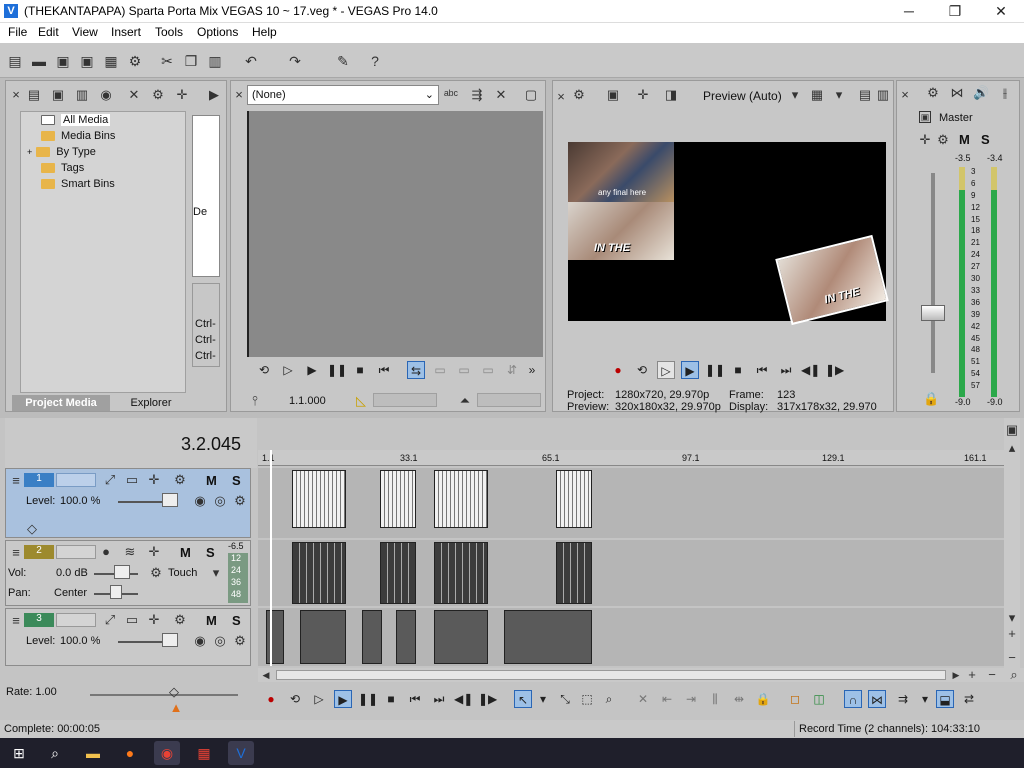 Image resolution: width=1024 pixels, height=768 pixels. What do you see at coordinates (611, 675) in the screenshot?
I see `hscroll-thumb` at bounding box center [611, 675].